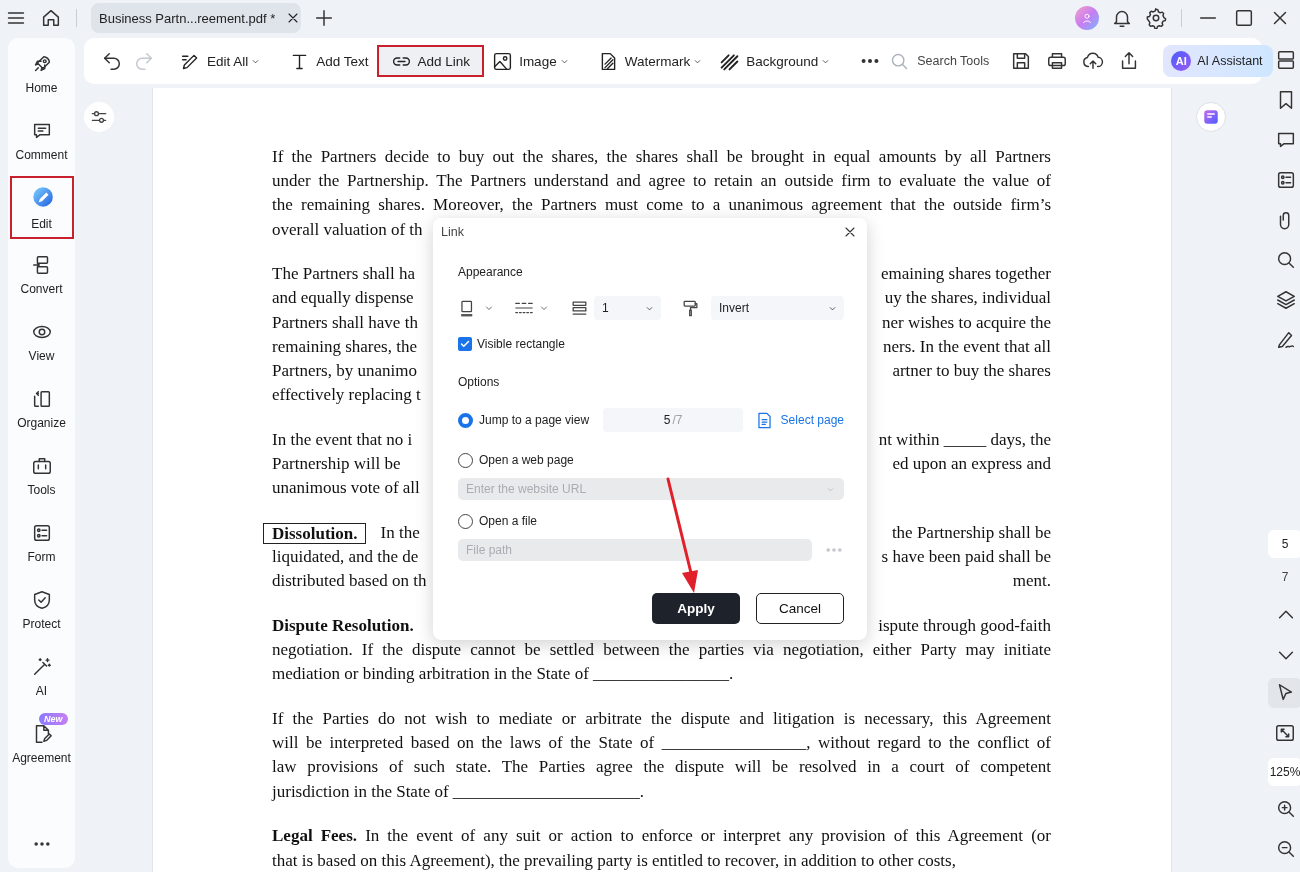 The width and height of the screenshot is (1300, 872). Describe the element at coordinates (112, 61) in the screenshot. I see `undo-icon` at that location.